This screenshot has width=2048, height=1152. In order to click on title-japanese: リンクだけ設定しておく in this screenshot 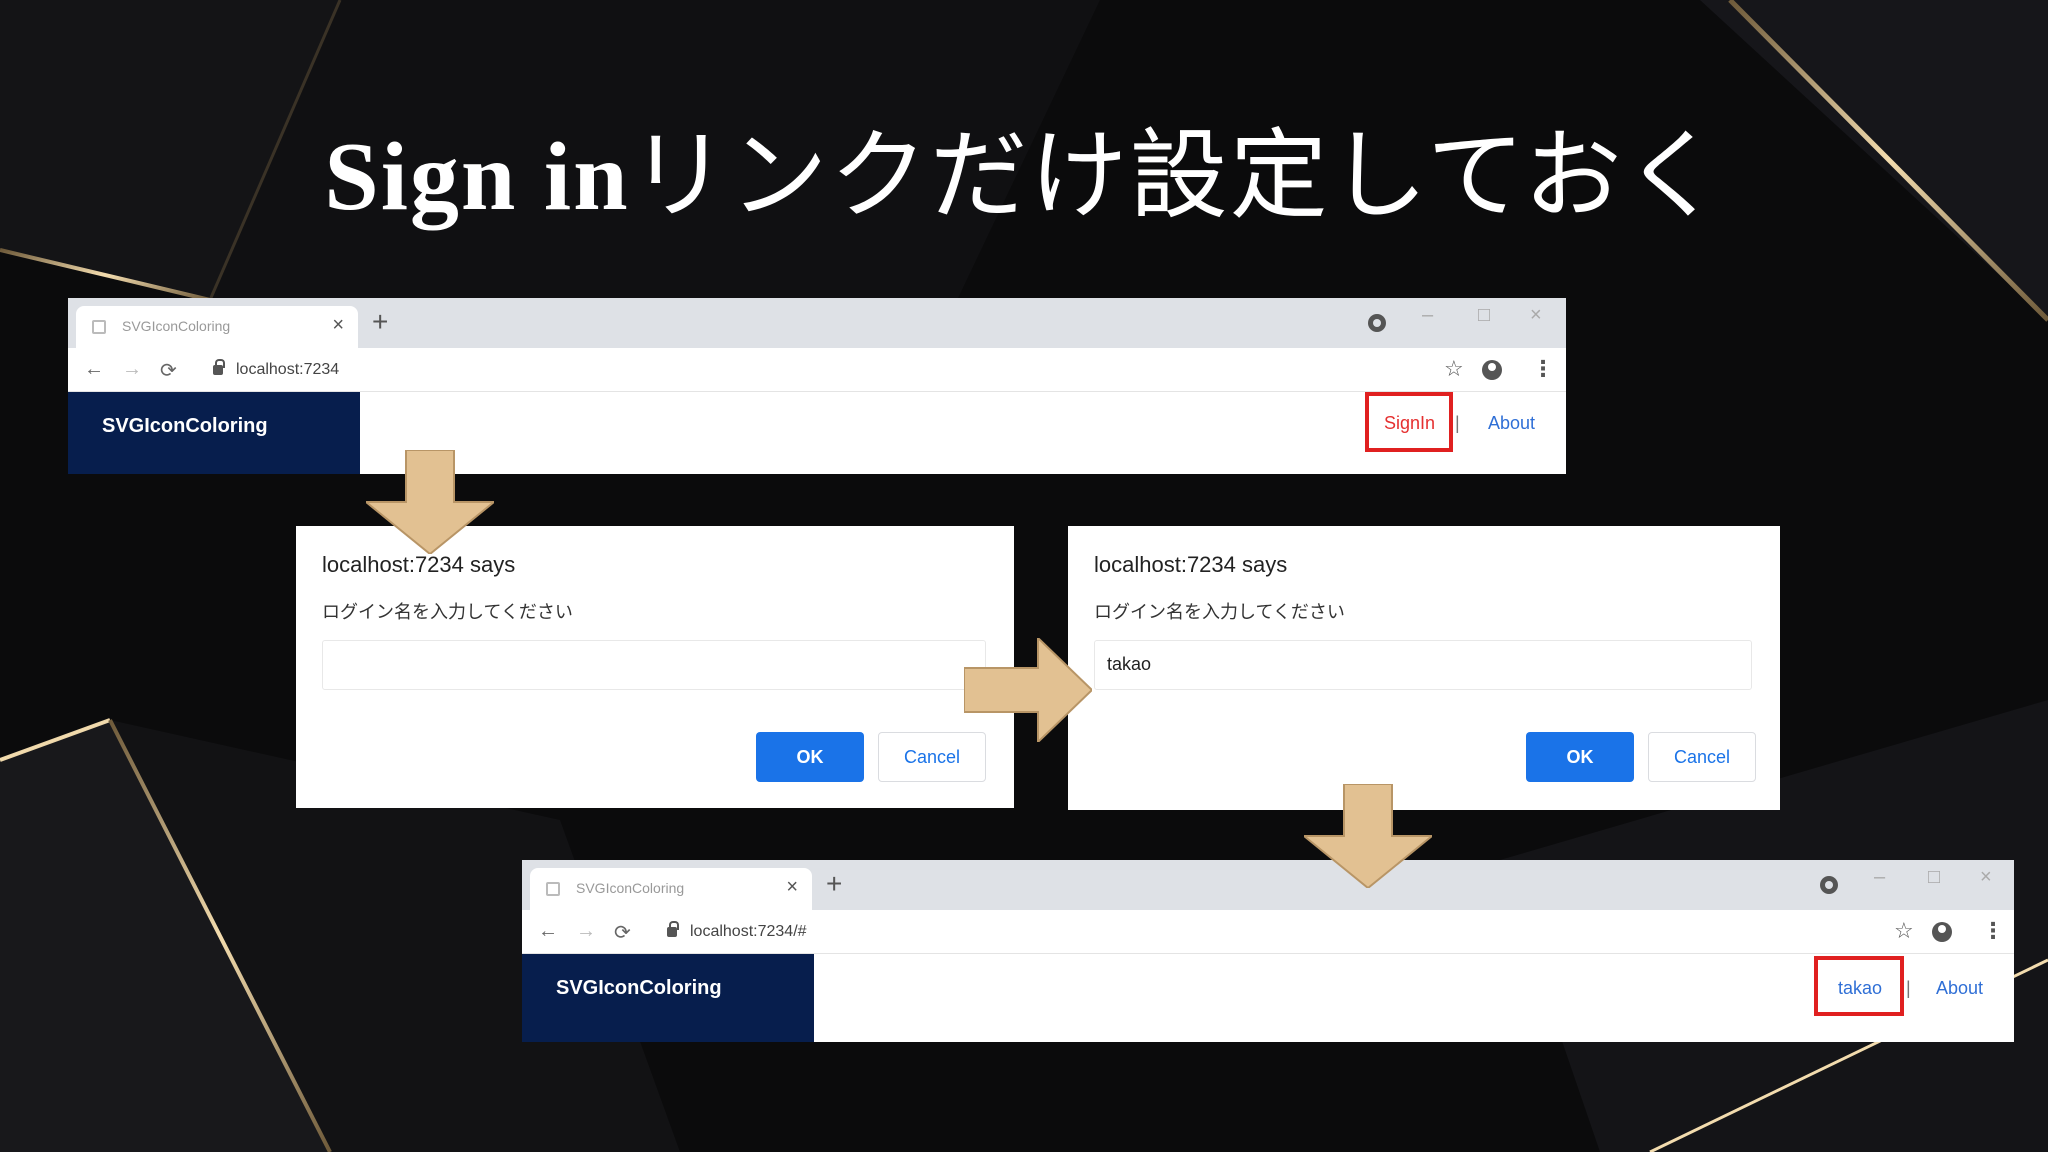, I will do `click(1176, 177)`.